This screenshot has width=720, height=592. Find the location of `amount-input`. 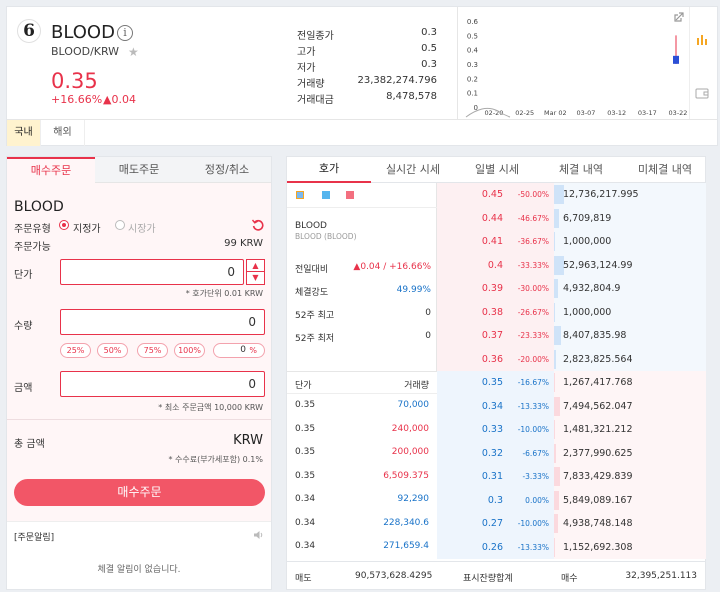

amount-input is located at coordinates (162, 384).